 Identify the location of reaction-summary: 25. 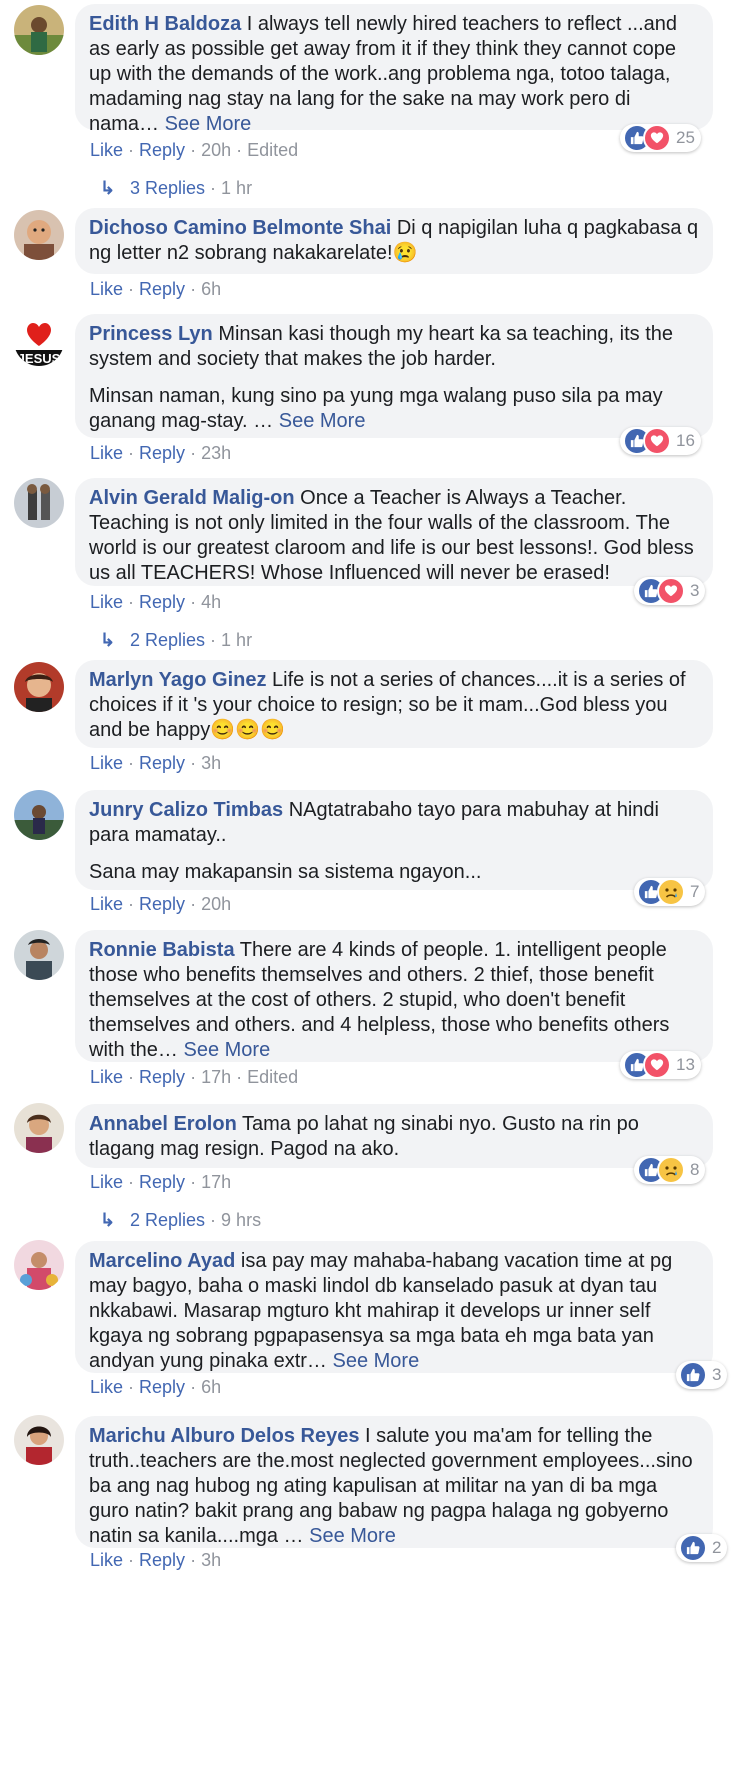
(660, 138).